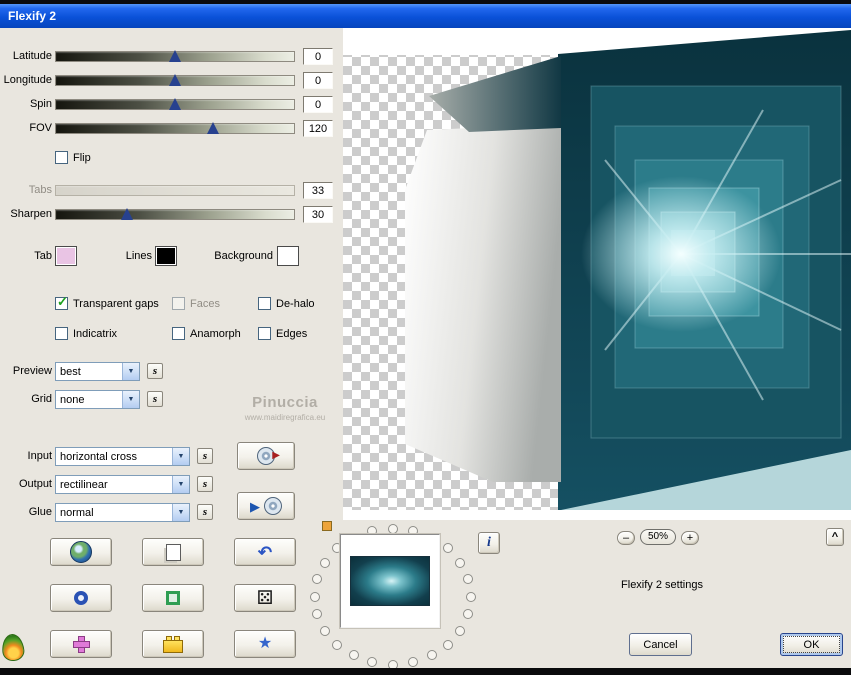 The width and height of the screenshot is (851, 675). I want to click on edges-checkbox, so click(264, 333).